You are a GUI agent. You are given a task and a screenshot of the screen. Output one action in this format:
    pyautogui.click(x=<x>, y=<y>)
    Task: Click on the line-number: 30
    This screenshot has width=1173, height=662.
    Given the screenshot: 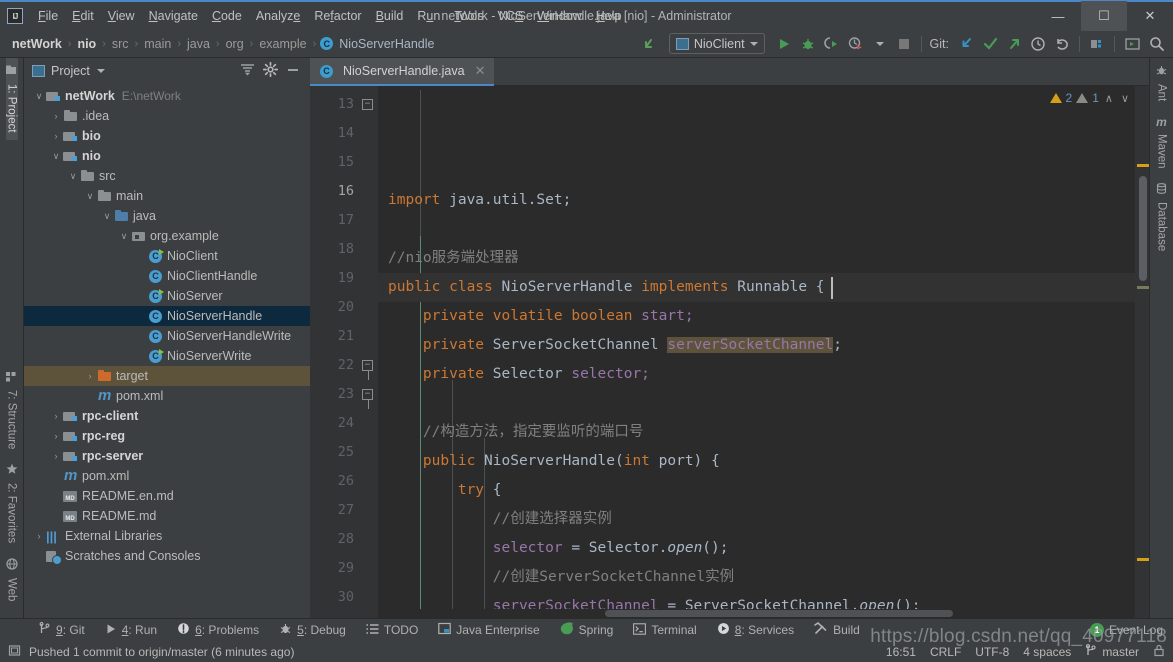 What is the action you would take?
    pyautogui.click(x=344, y=597)
    